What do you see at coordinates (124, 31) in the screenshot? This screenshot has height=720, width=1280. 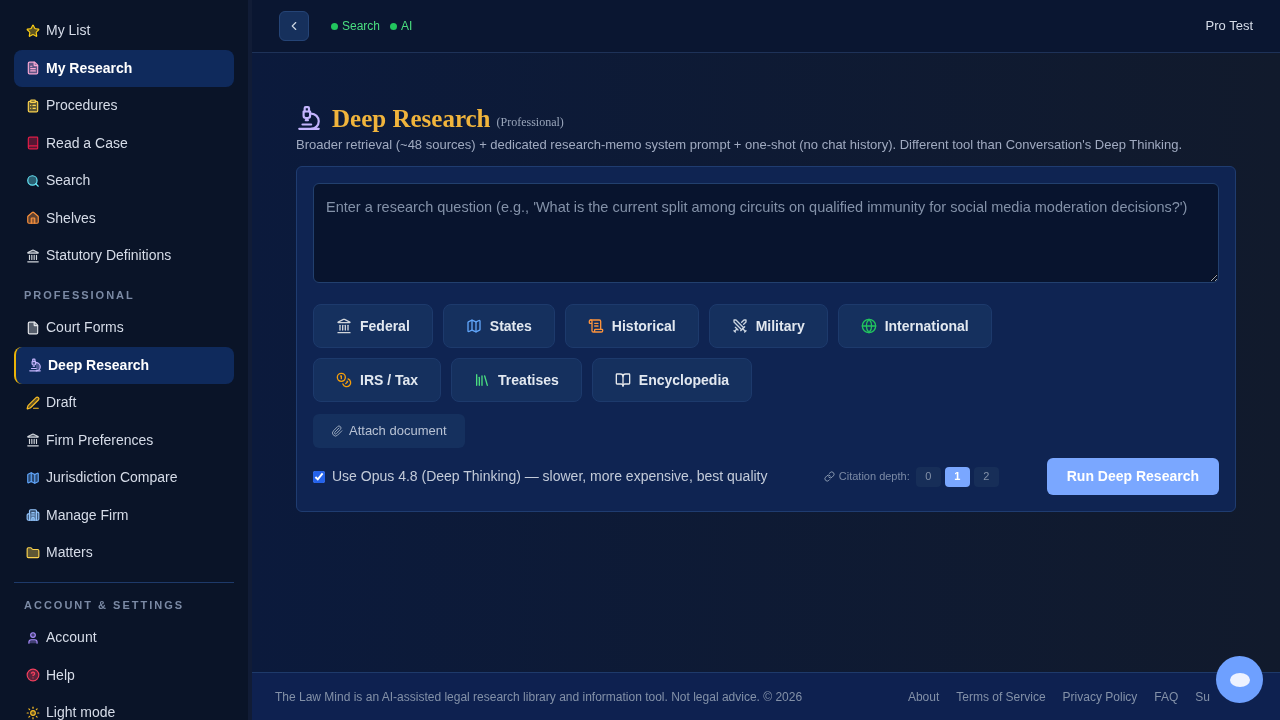 I see `sidebar-item: My List` at bounding box center [124, 31].